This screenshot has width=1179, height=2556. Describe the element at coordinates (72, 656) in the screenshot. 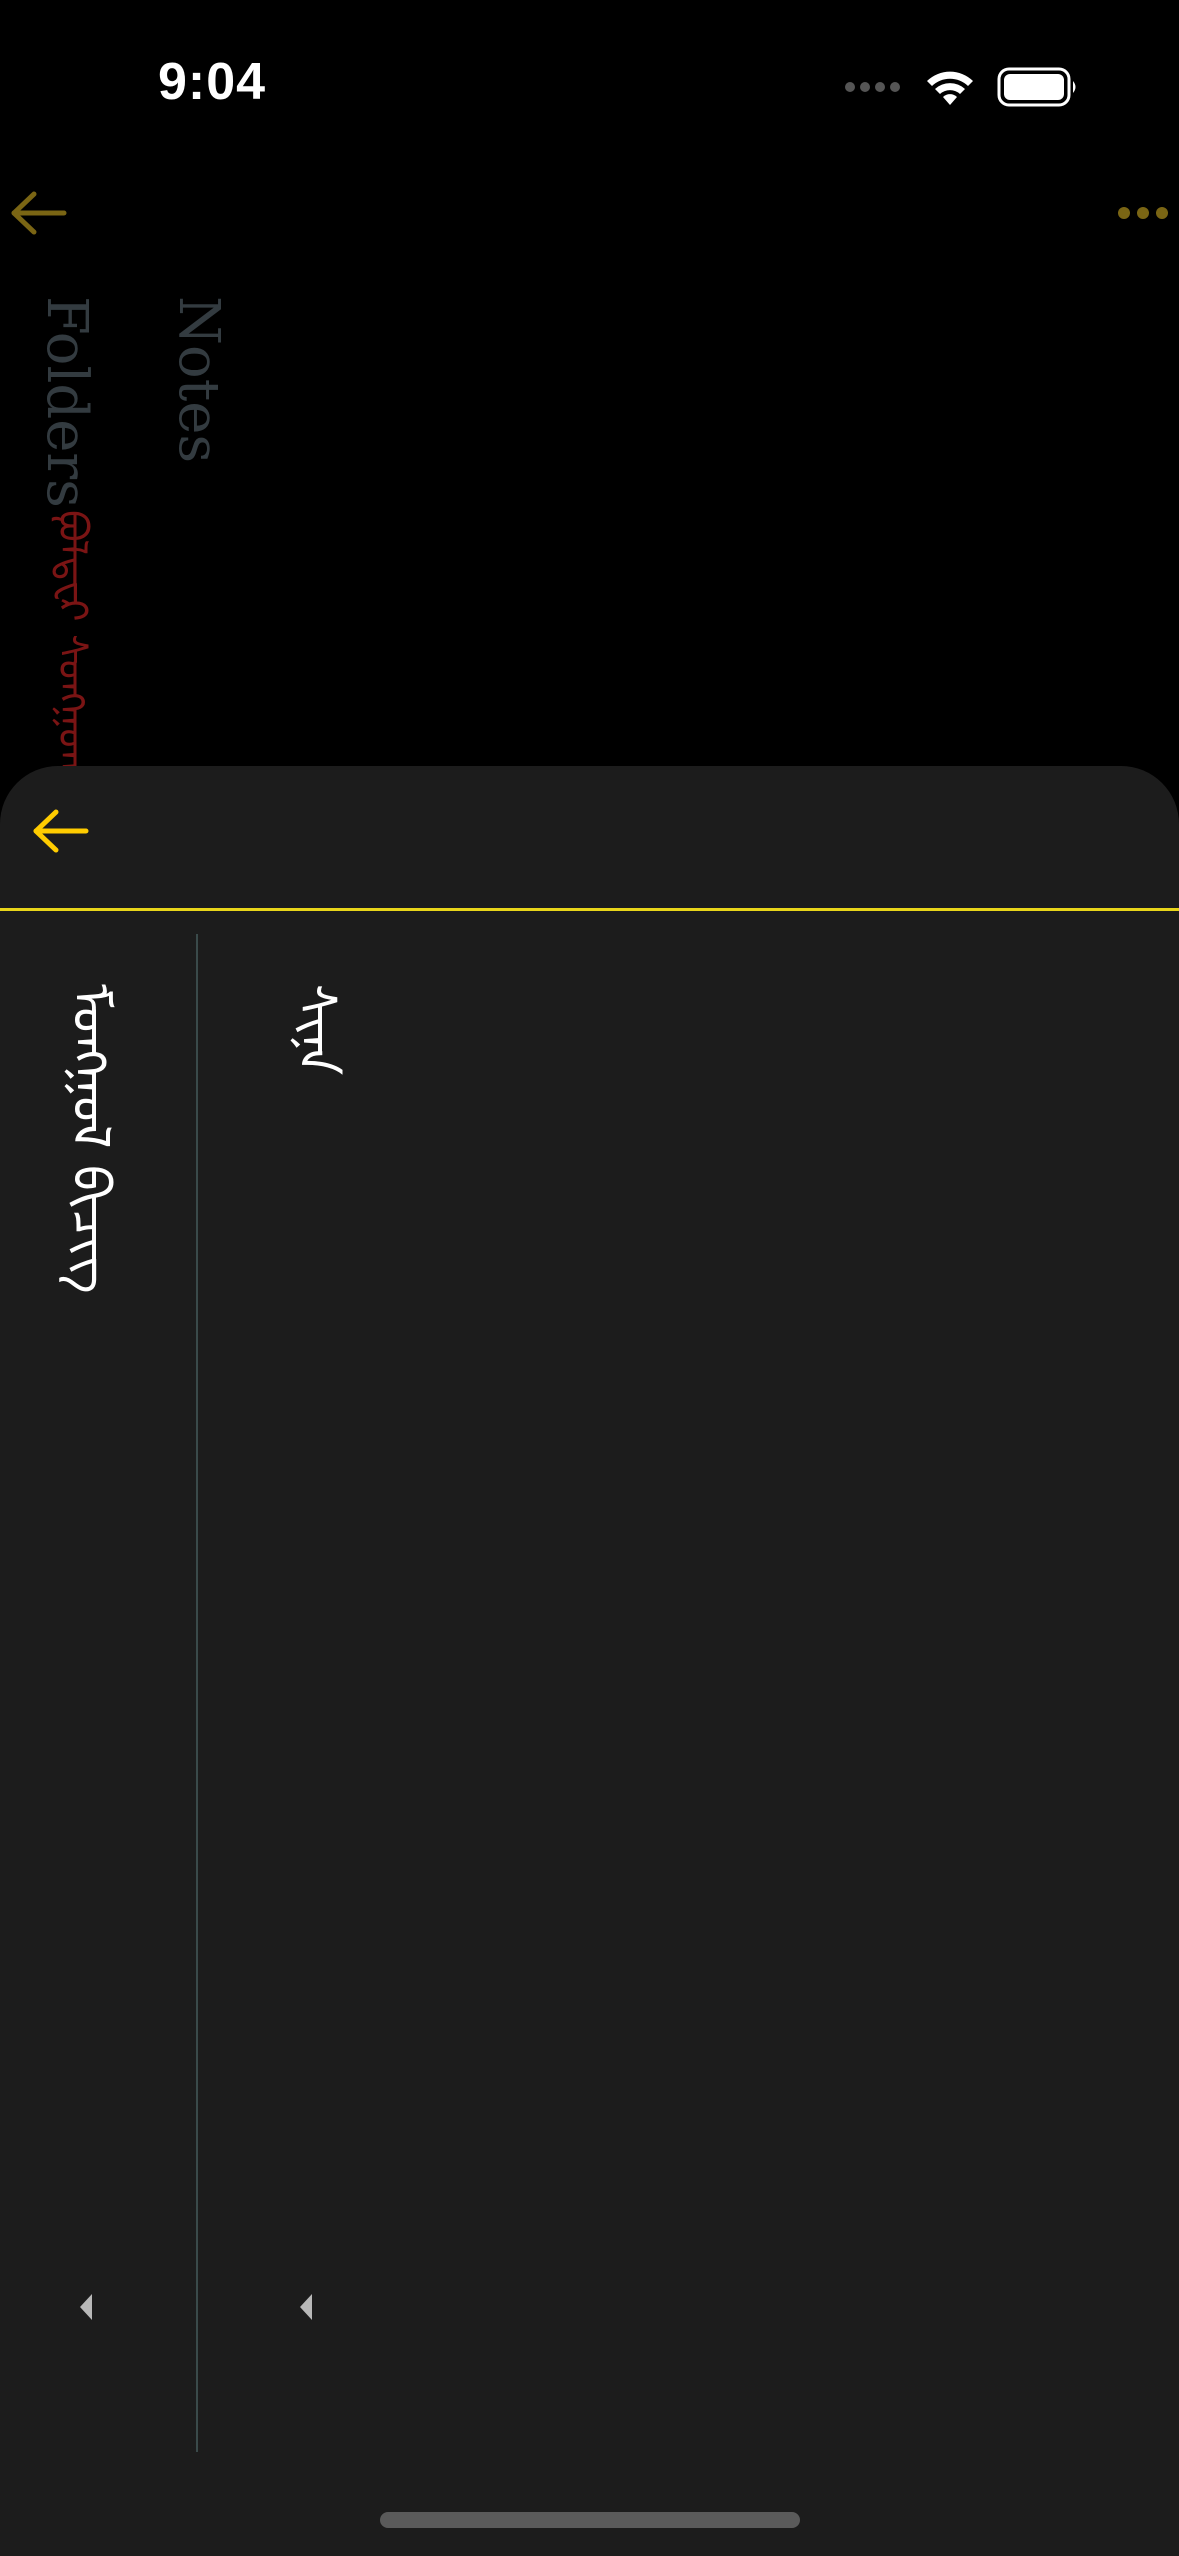

I see `mongolian-folder-label: ᠹᠣᠯᠳ᠋ᠧᠷ ᠰᠣᠩᠭᠣᠬᠤ` at that location.